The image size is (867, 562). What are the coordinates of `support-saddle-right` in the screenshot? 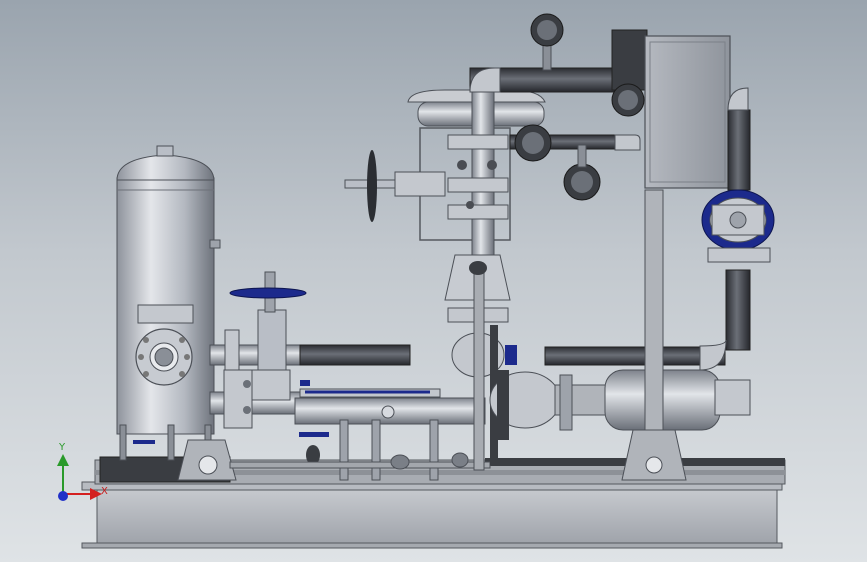 It's located at (654, 335).